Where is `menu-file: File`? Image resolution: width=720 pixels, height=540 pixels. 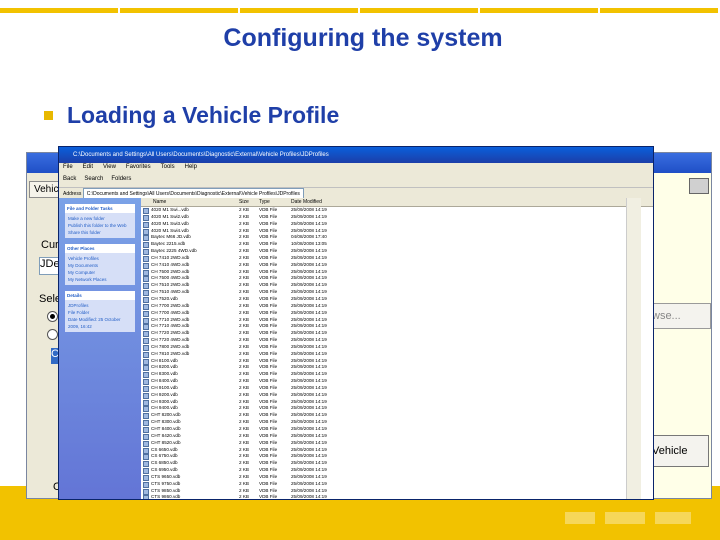 menu-file: File is located at coordinates (68, 167).